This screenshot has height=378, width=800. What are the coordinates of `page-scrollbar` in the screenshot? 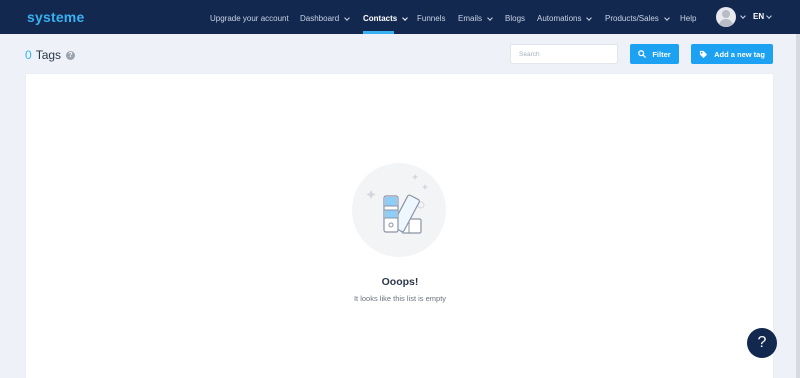 It's located at (798, 206).